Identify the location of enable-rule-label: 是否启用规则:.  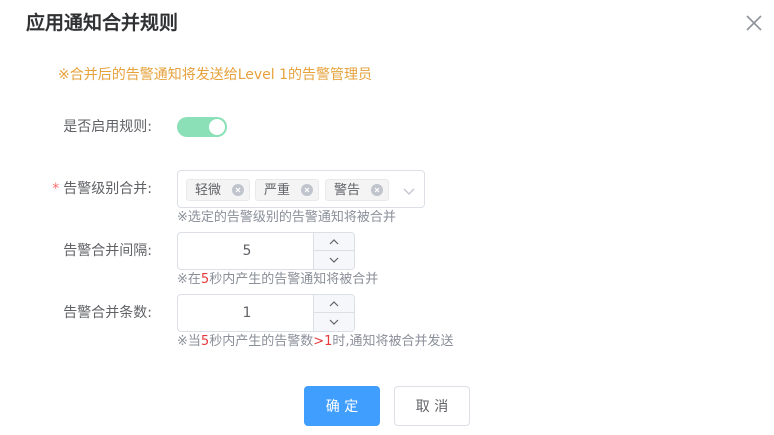
(107, 127).